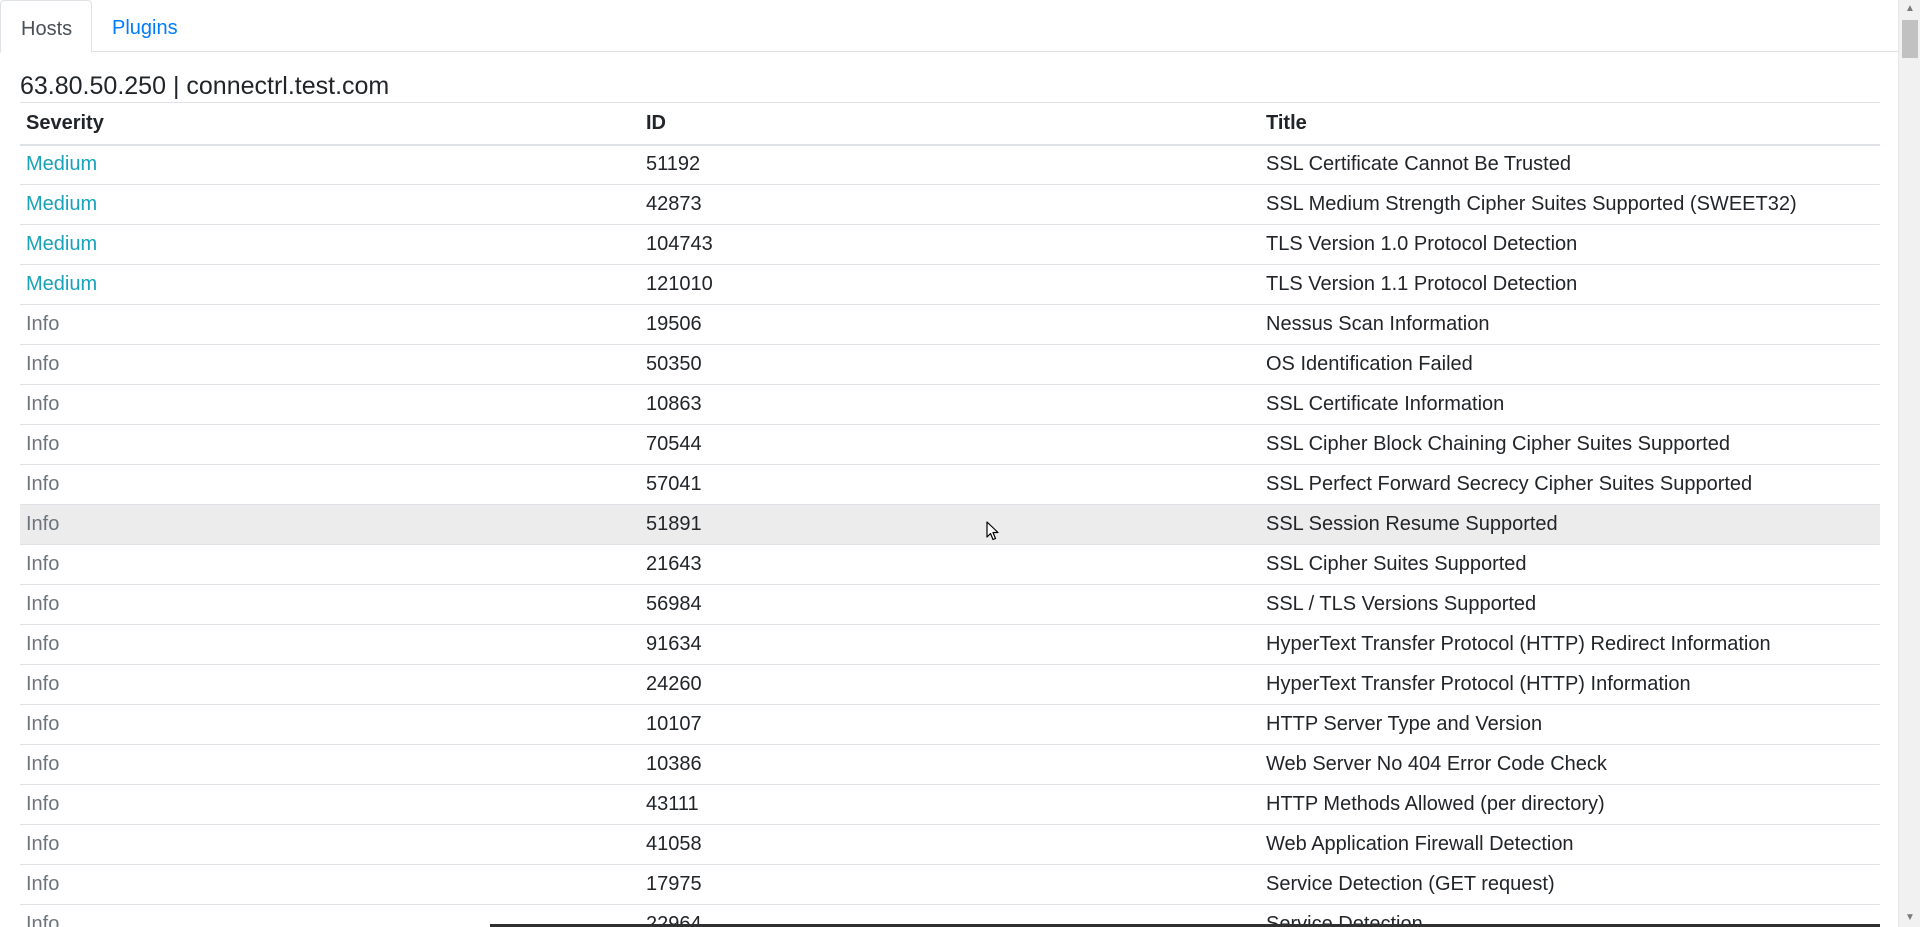  I want to click on plugin-id-cell: 19506, so click(950, 324).